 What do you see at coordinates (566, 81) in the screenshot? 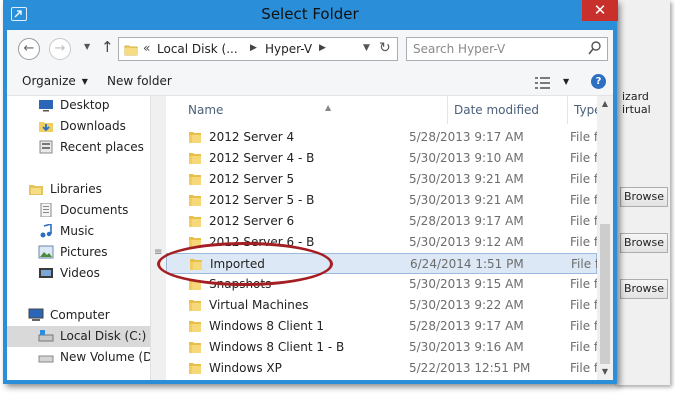
I see `view-dropdown-icon: ▼` at bounding box center [566, 81].